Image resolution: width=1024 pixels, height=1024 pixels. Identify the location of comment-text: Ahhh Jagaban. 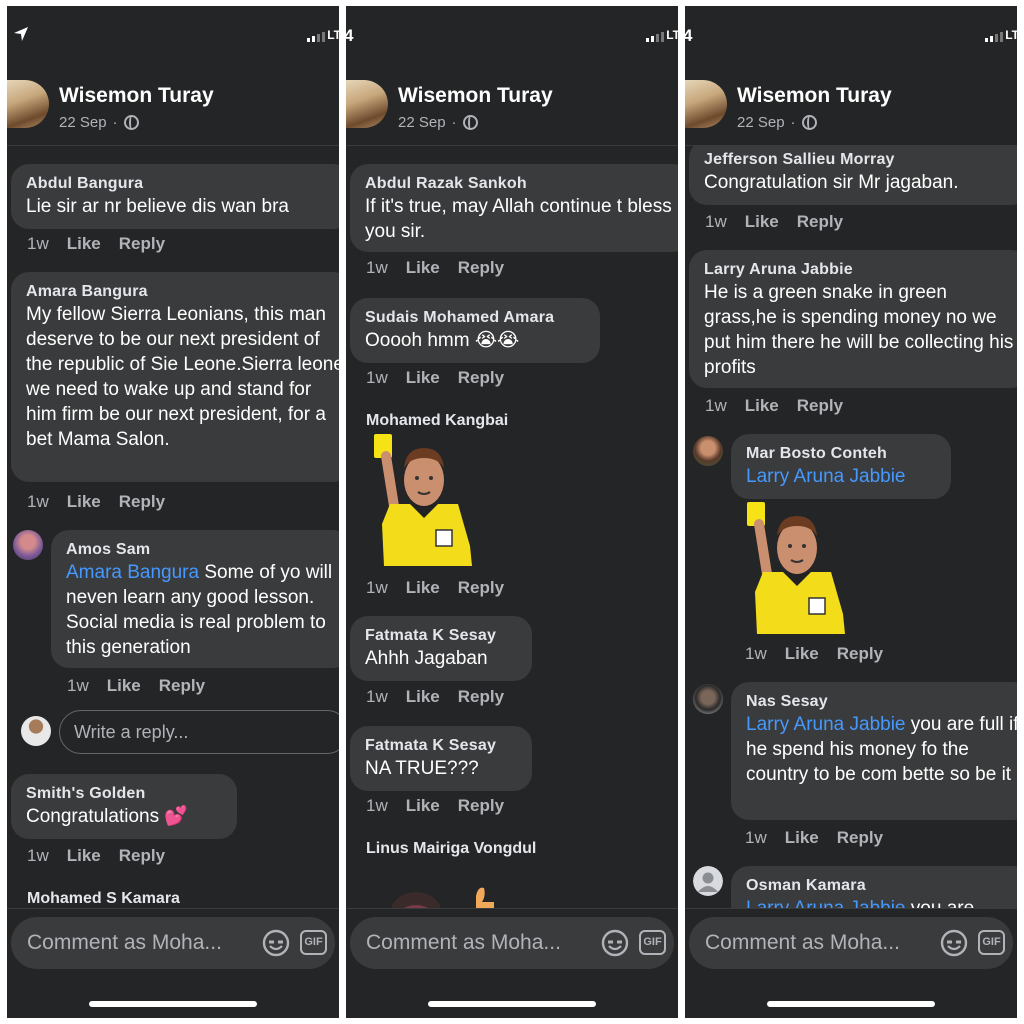
(426, 658).